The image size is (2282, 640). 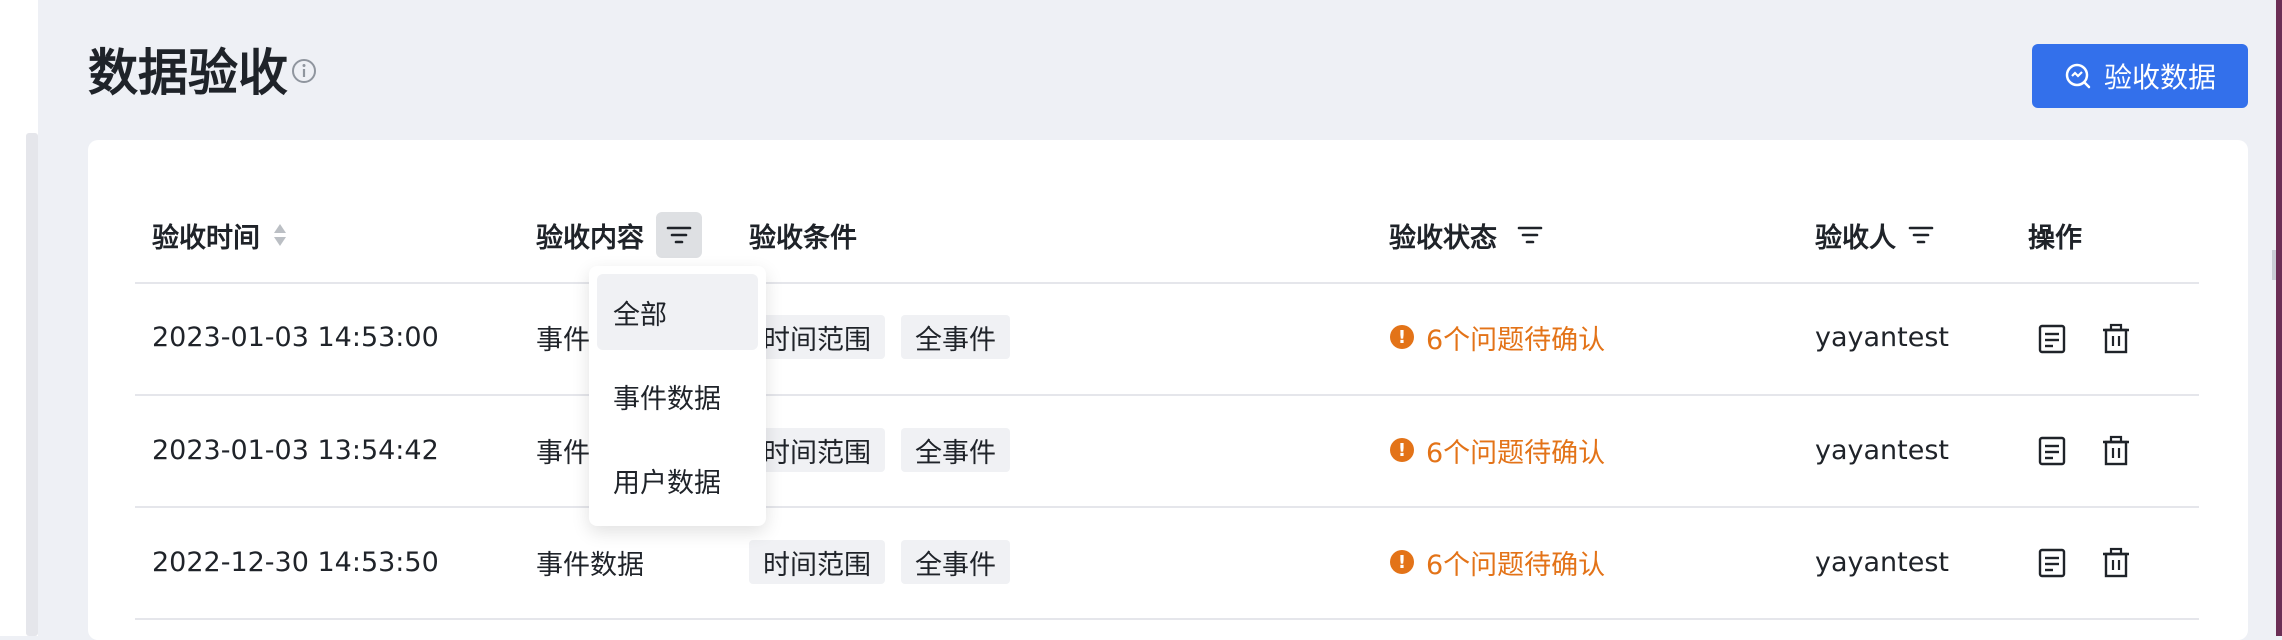 I want to click on row-3-content: 事件数据, so click(x=590, y=565).